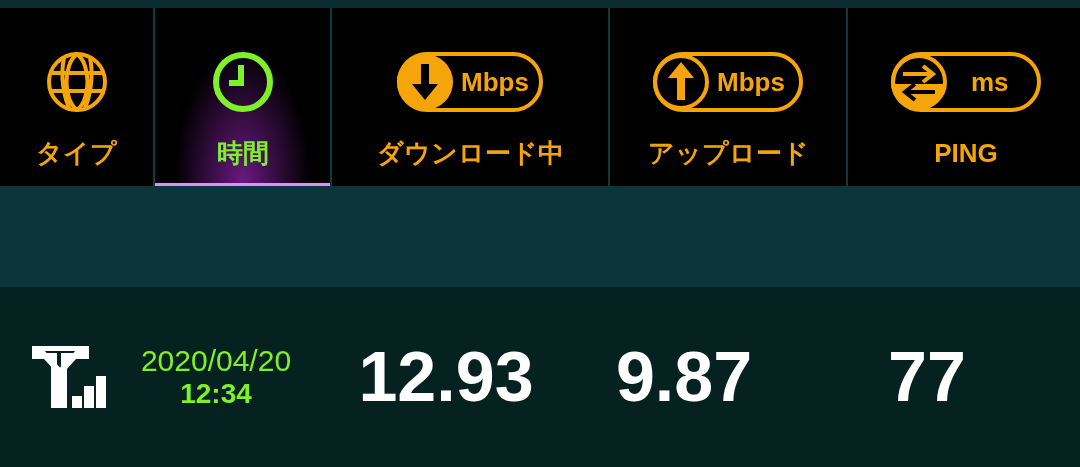 This screenshot has width=1080, height=467. I want to click on clock-icon, so click(242, 82).